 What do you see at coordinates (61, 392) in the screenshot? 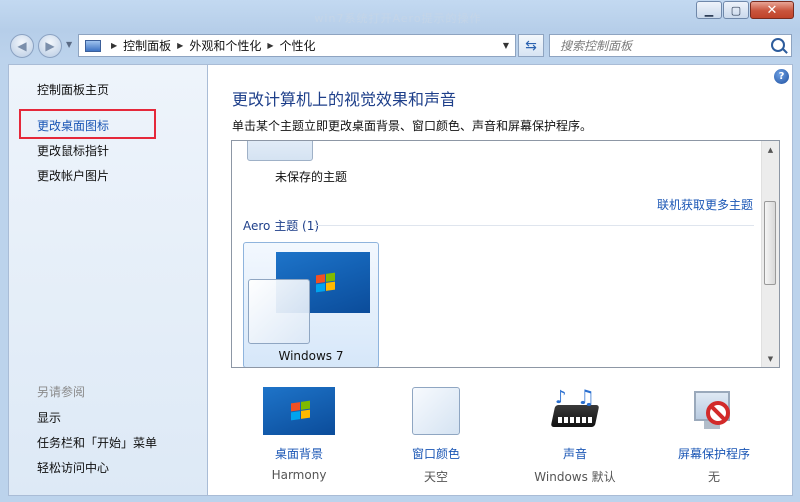
I see `see-also-heading: 另请参阅` at bounding box center [61, 392].